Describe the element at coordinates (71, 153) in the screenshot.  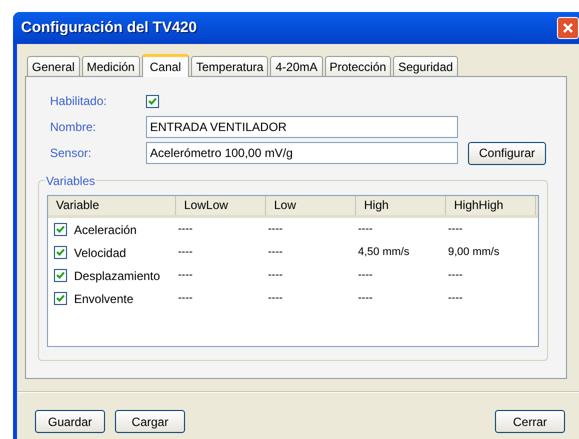
I see `field-label: Sensor:` at that location.